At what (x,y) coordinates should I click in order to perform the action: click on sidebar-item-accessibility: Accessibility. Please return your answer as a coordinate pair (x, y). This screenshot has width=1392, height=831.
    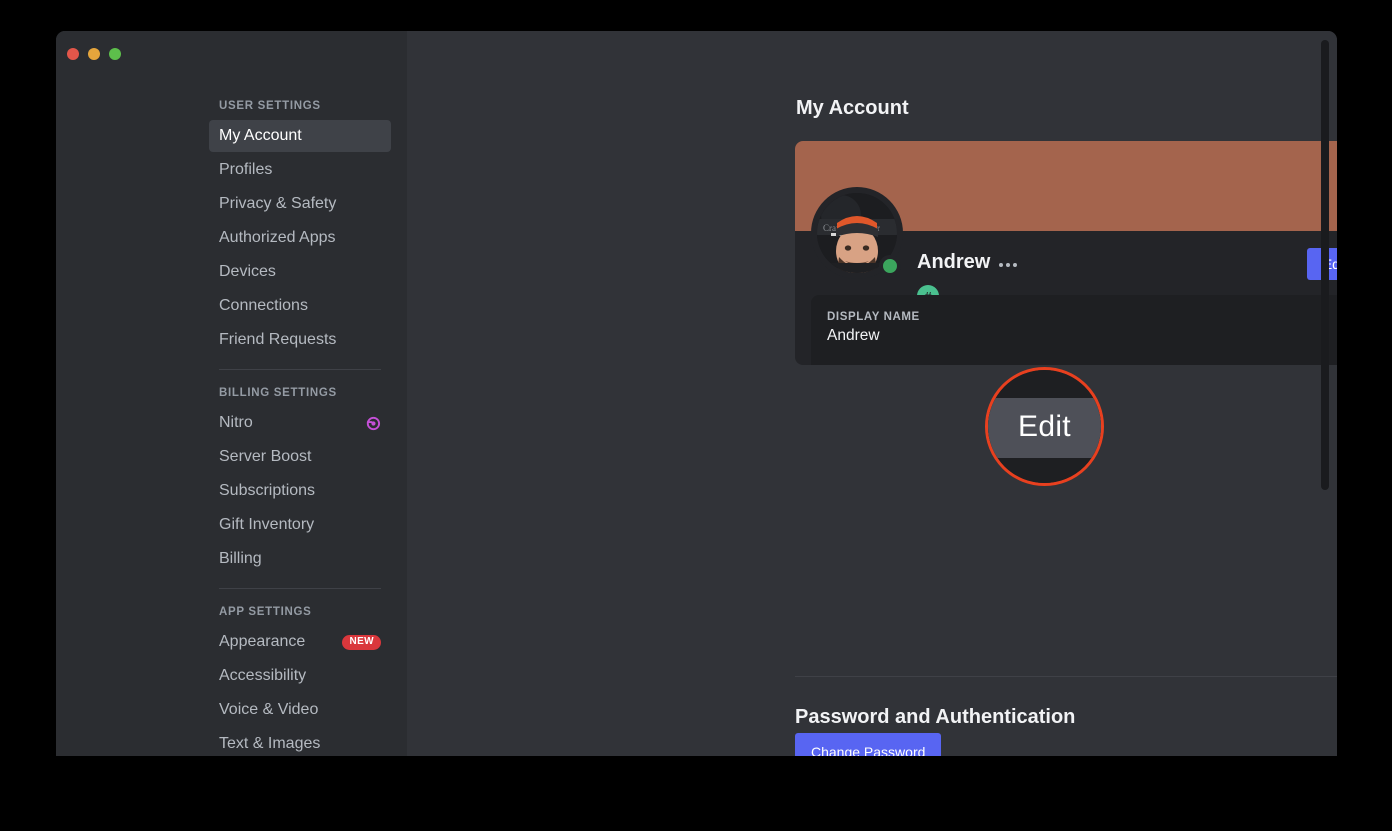
    Looking at the image, I should click on (300, 676).